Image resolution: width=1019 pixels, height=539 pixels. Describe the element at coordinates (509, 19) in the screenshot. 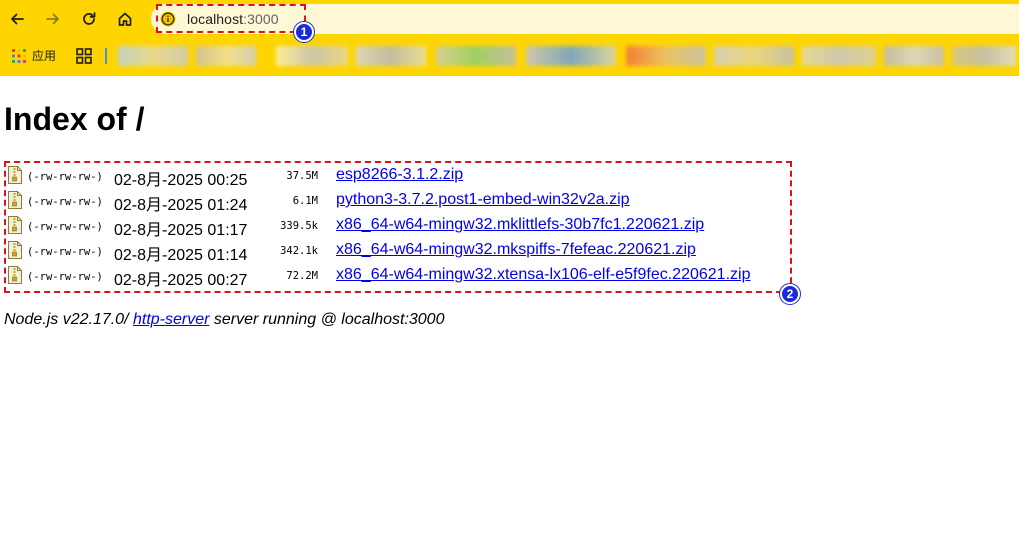

I see `browser-toolbar: localhost:3000` at that location.